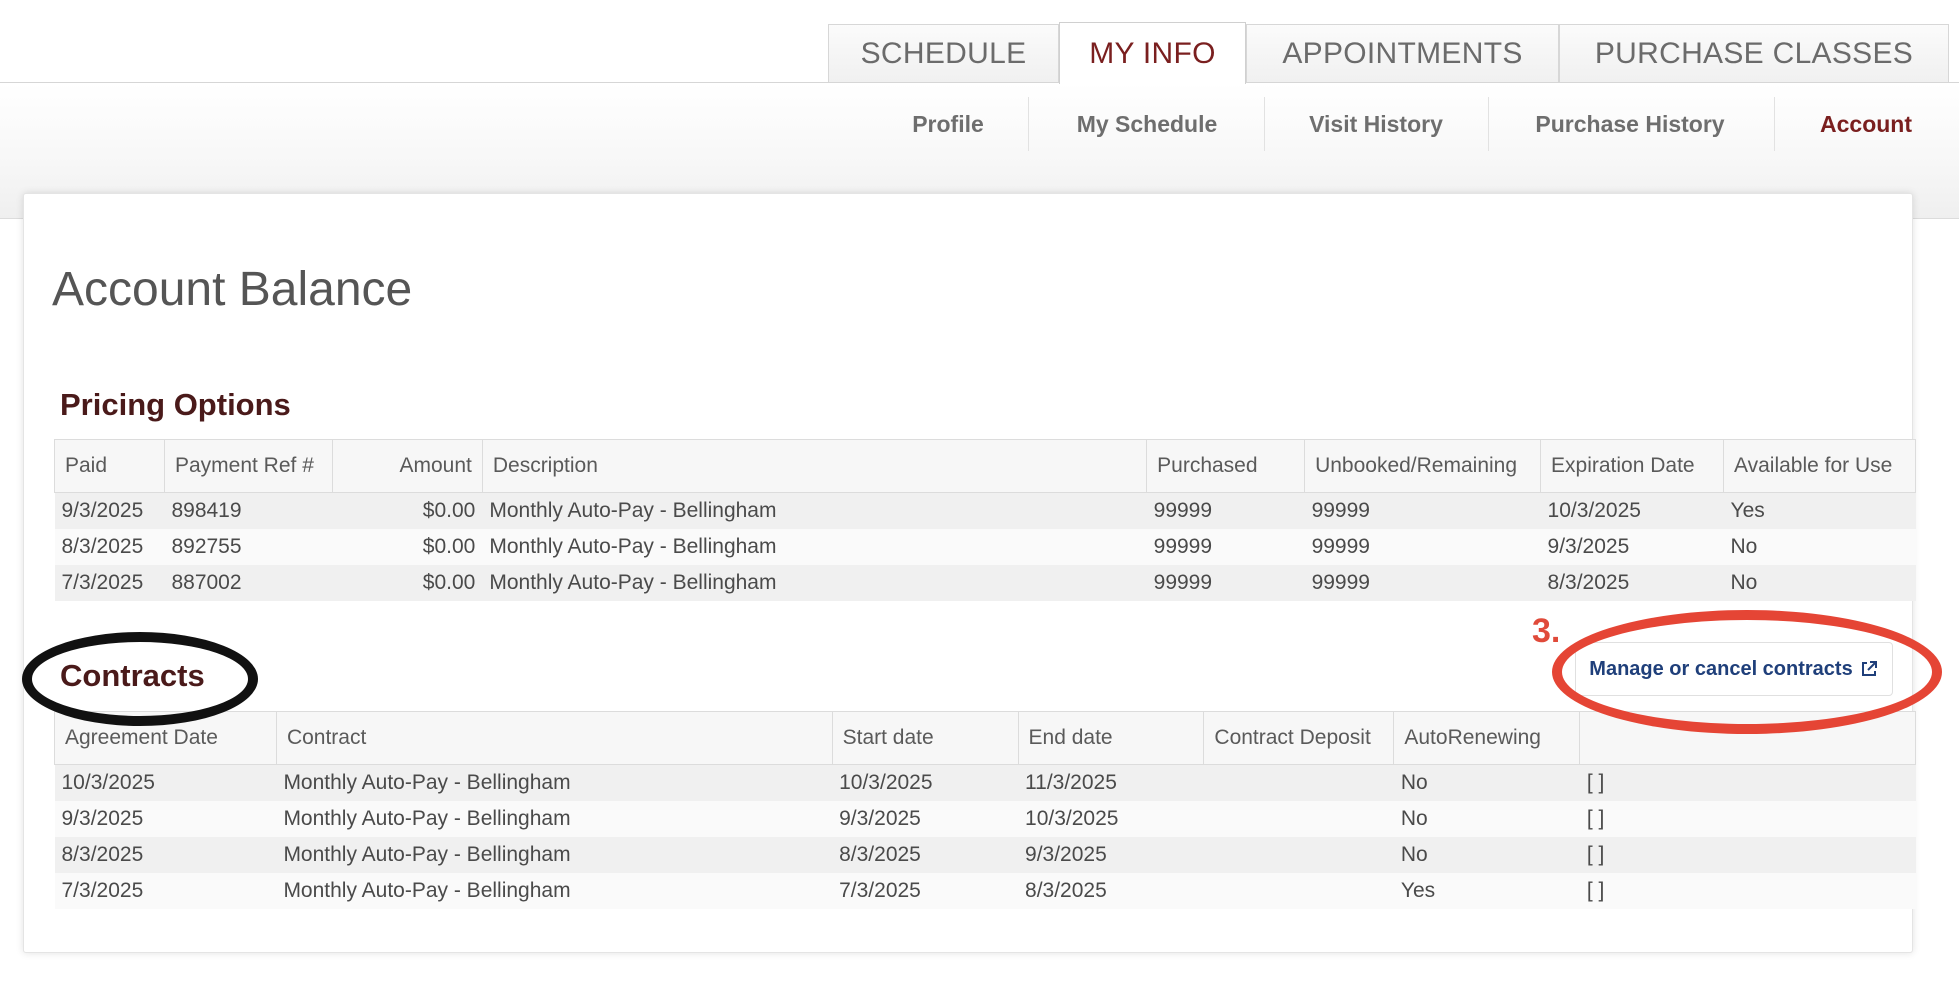 This screenshot has height=987, width=1959. I want to click on subnav-my-schedule: My Schedule, so click(1147, 124).